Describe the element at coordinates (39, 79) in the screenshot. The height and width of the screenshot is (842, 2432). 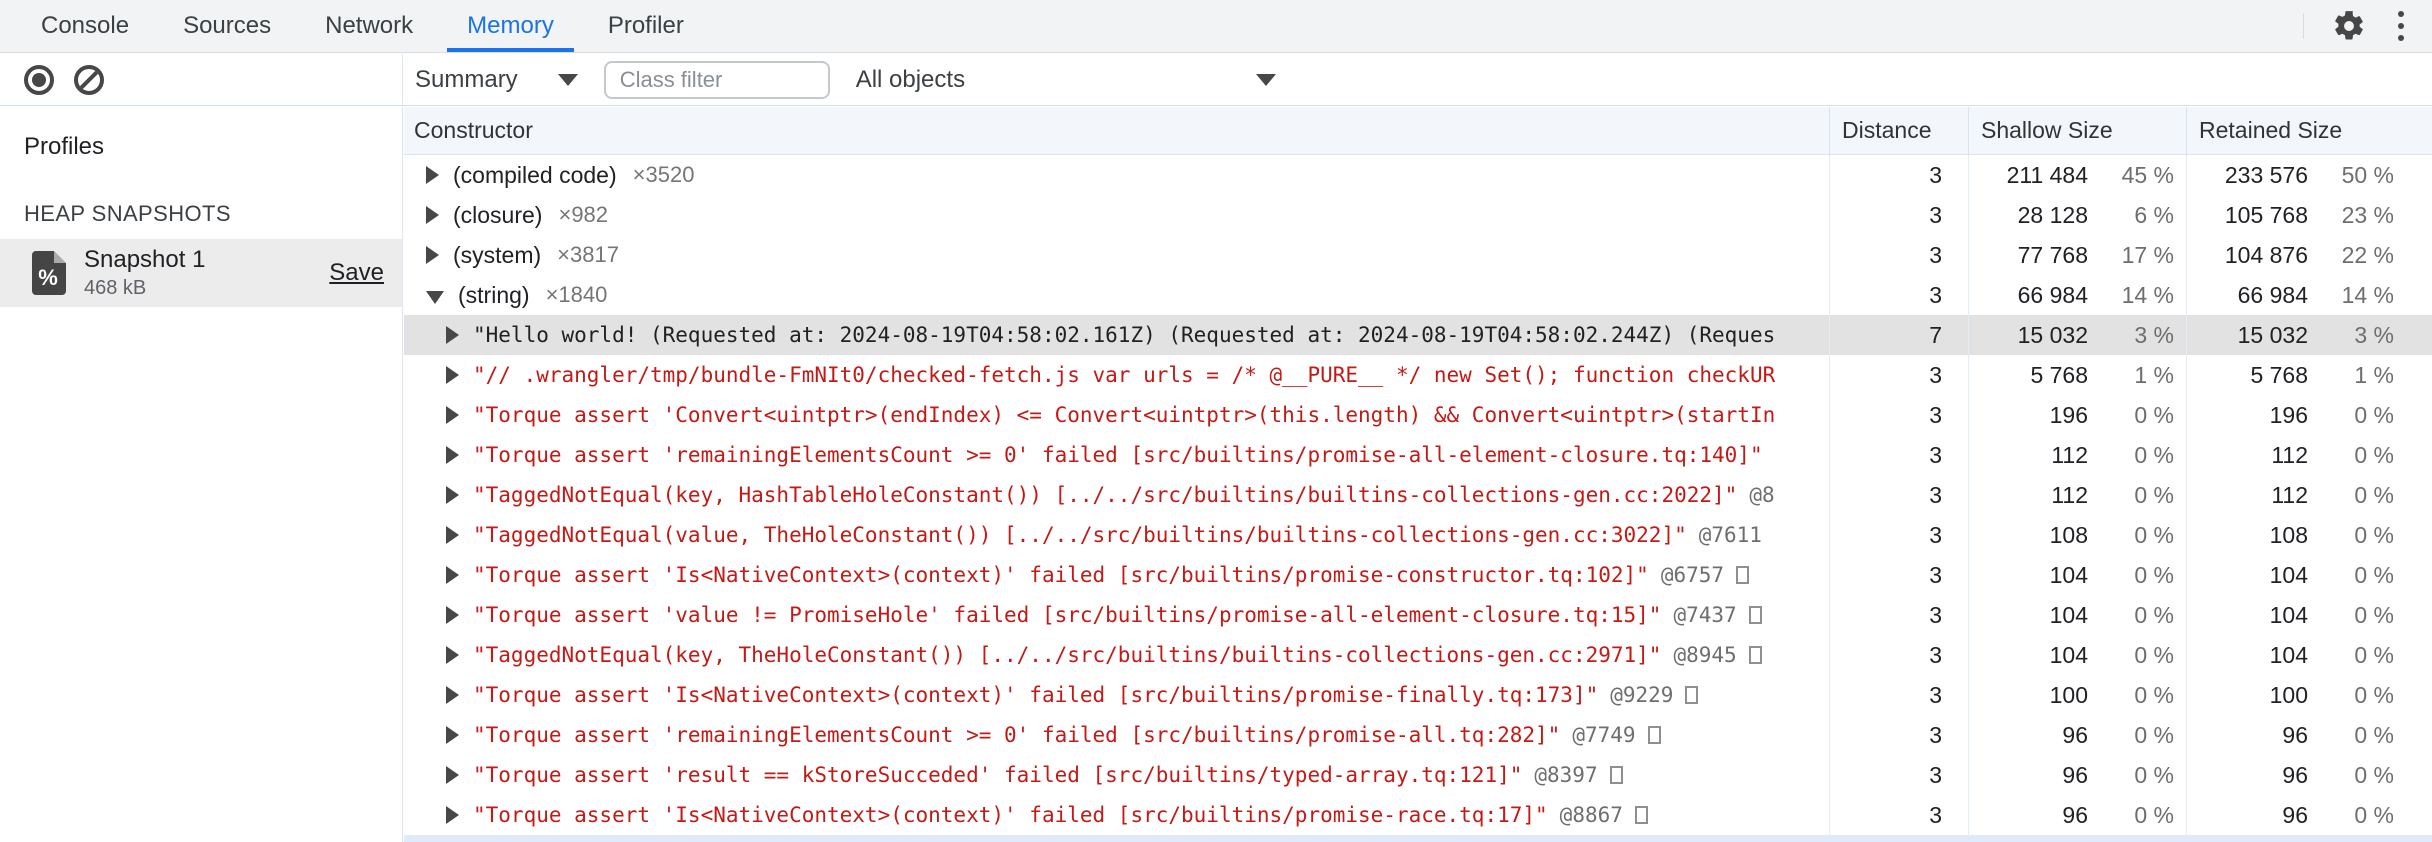
I see `record-heap-snapshot-icon` at that location.